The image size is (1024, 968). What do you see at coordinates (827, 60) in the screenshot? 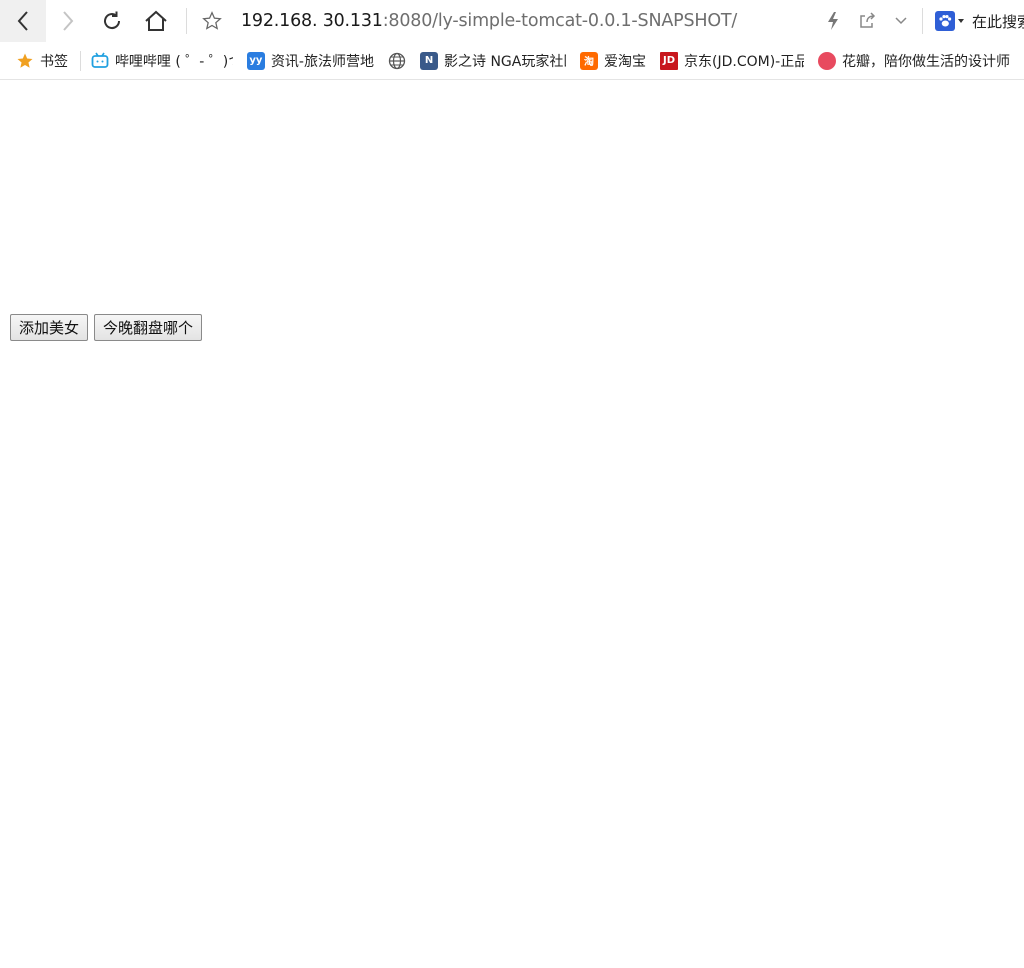
I see `huaban-icon` at bounding box center [827, 60].